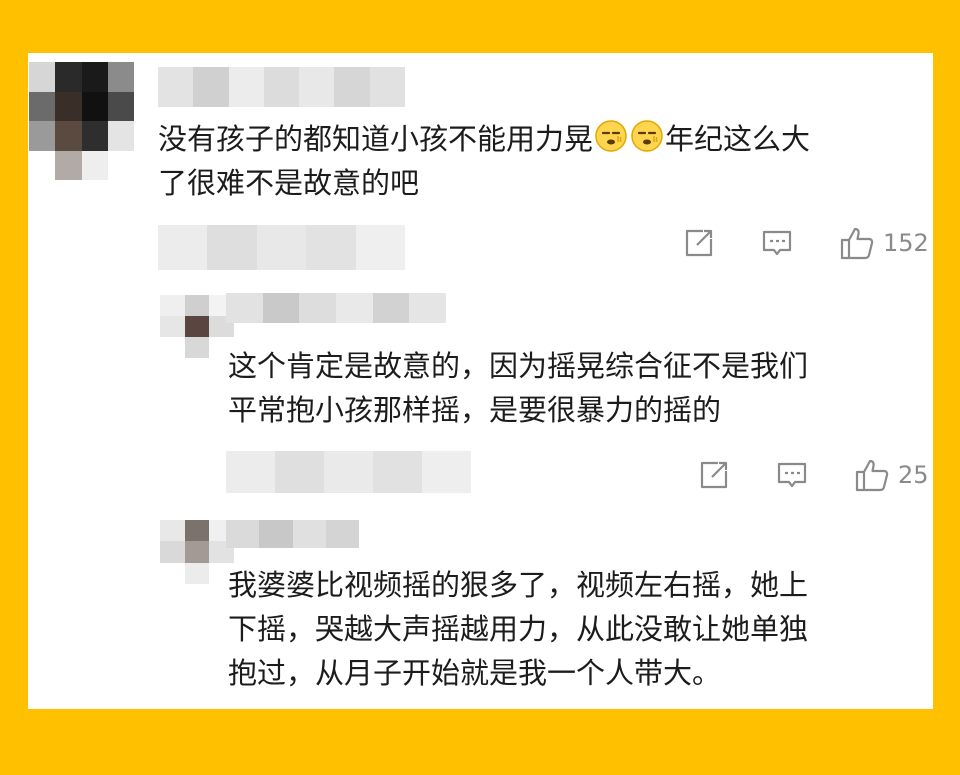 Image resolution: width=960 pixels, height=775 pixels. I want to click on like-count: 25, so click(913, 475).